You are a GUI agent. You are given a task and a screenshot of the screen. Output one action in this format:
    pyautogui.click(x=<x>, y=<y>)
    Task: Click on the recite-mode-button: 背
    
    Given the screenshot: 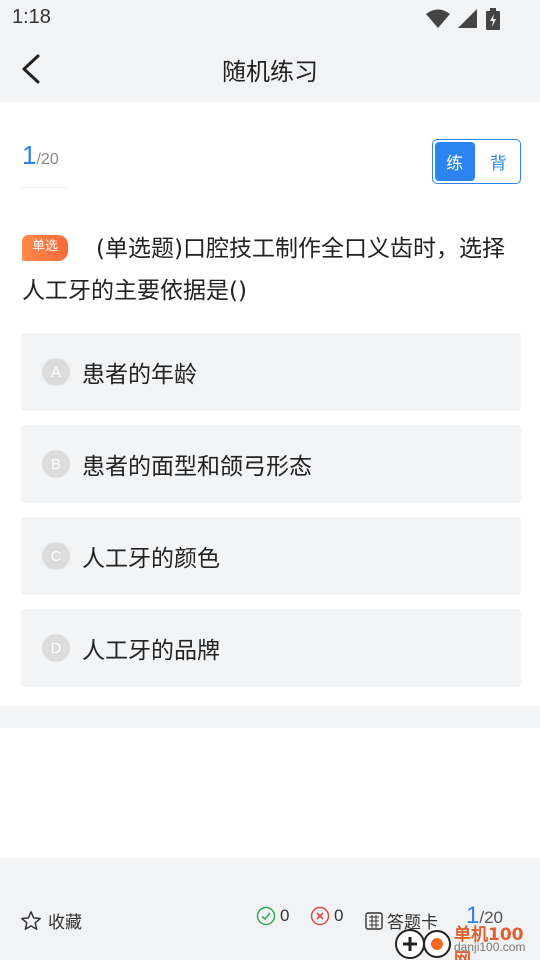 What is the action you would take?
    pyautogui.click(x=498, y=161)
    